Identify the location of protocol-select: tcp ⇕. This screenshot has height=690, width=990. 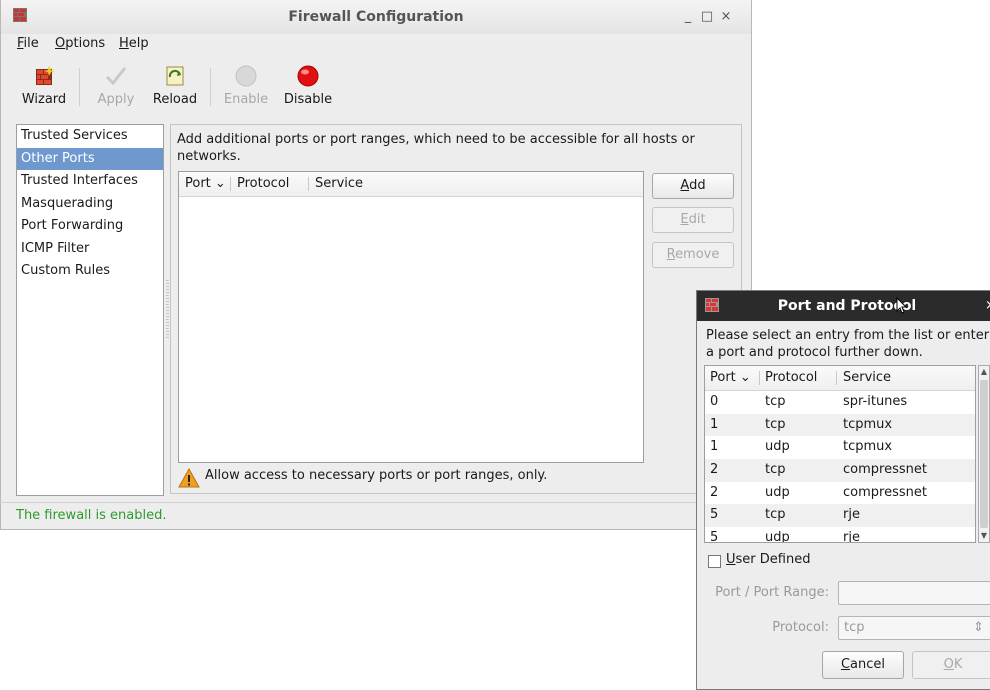
(914, 628).